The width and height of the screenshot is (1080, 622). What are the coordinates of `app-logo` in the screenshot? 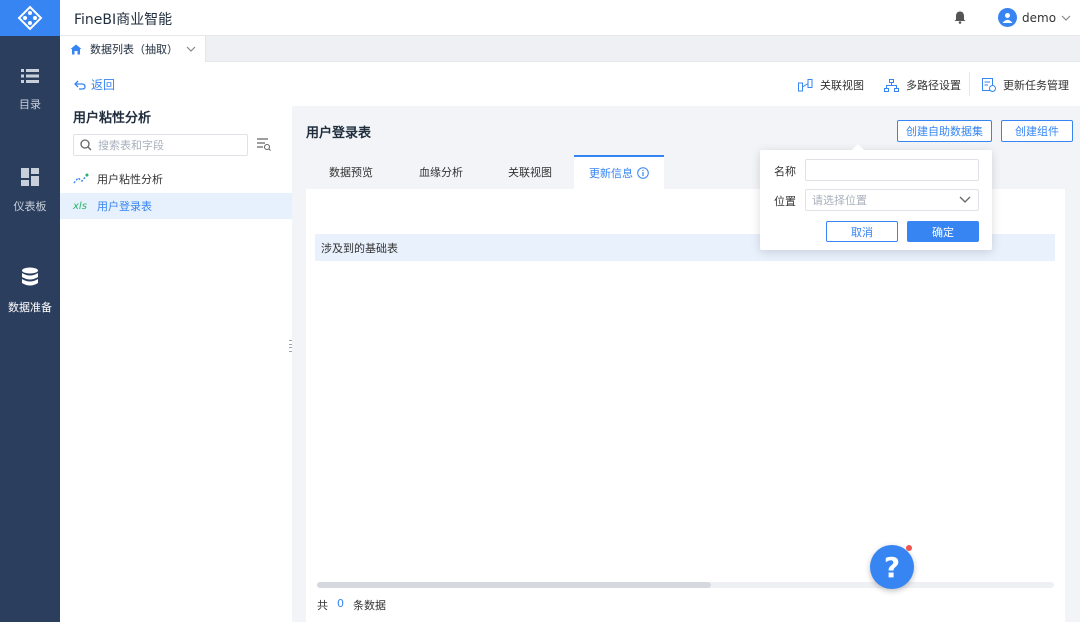 It's located at (30, 18).